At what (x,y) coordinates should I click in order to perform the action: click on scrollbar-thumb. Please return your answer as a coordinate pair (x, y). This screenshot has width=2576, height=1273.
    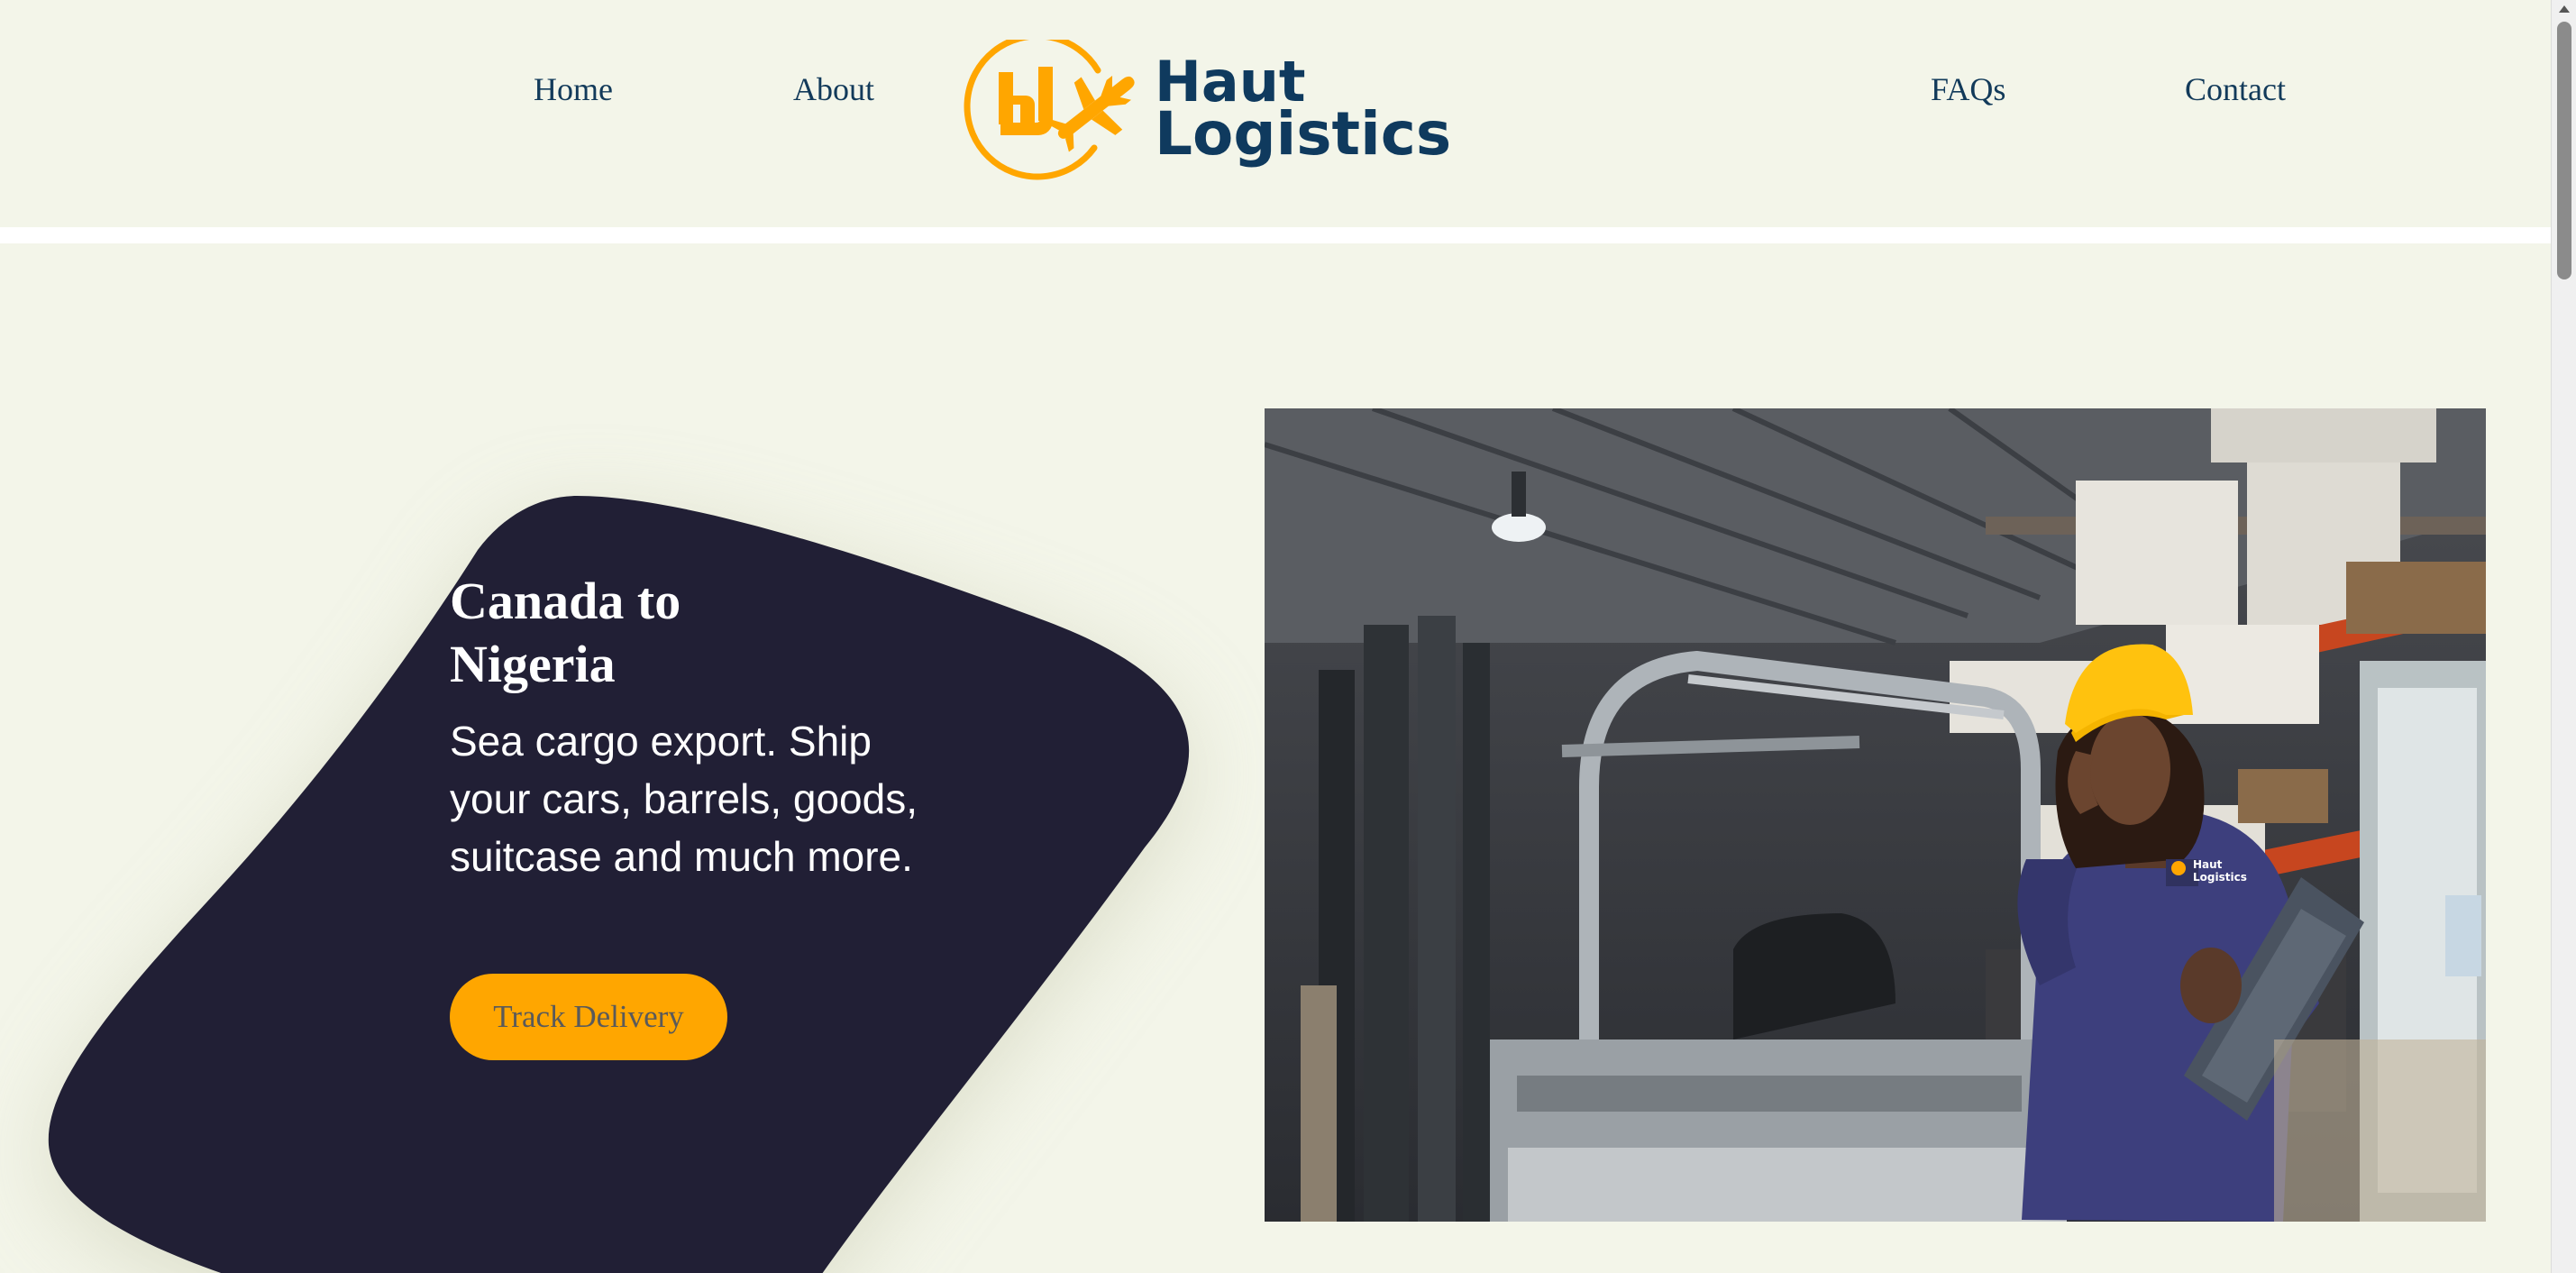
    Looking at the image, I should click on (2564, 150).